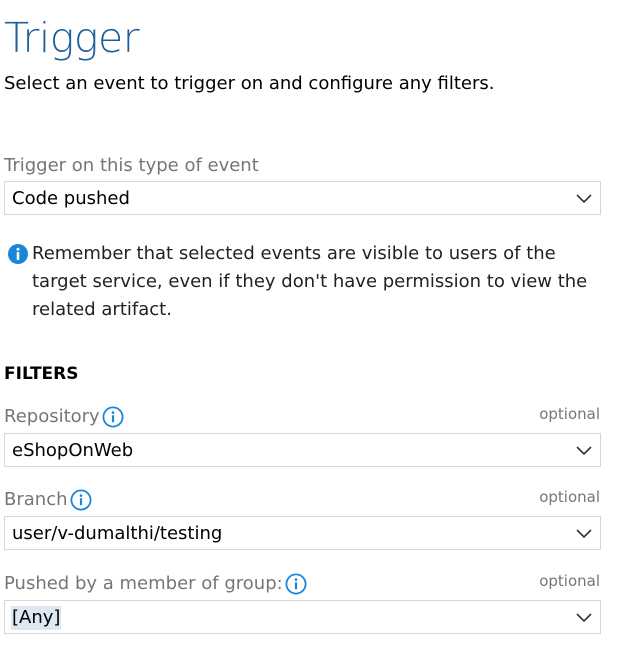  I want to click on group-label: Pushed by a member of group:, so click(155, 584).